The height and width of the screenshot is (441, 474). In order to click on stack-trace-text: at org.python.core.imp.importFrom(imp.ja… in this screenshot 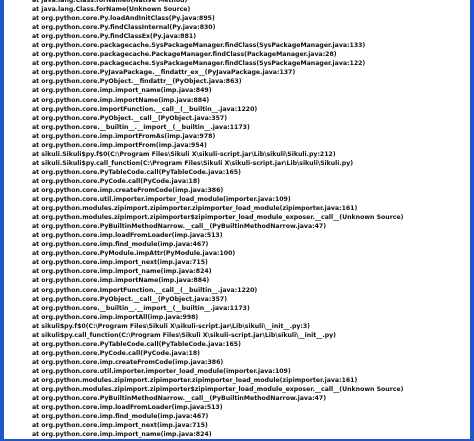, I will do `click(119, 145)`.